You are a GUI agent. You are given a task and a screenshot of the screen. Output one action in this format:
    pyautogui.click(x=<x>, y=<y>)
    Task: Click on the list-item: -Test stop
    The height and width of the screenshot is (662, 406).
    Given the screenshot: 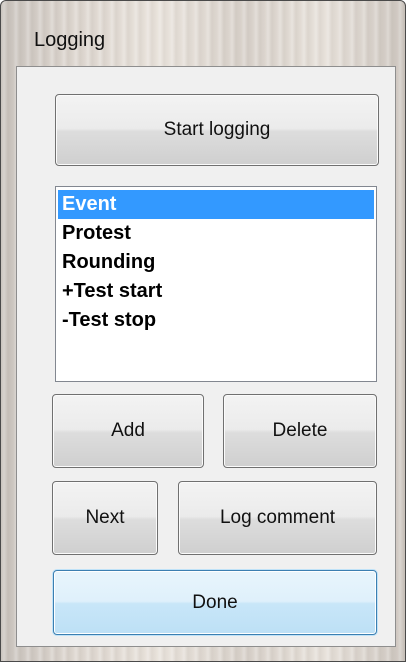 What is the action you would take?
    pyautogui.click(x=216, y=320)
    